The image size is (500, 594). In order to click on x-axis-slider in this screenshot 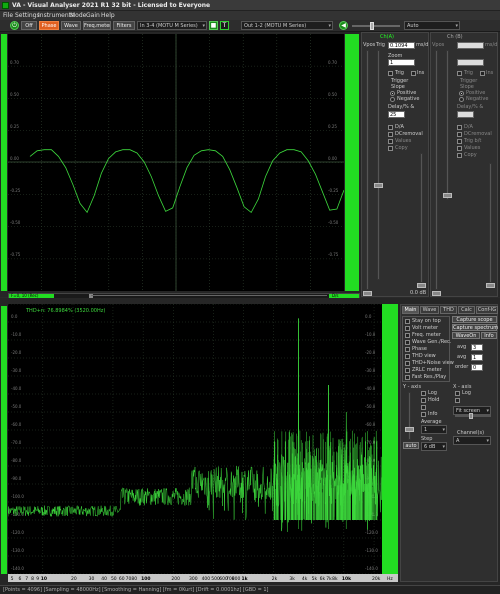, I will do `click(473, 416)`.